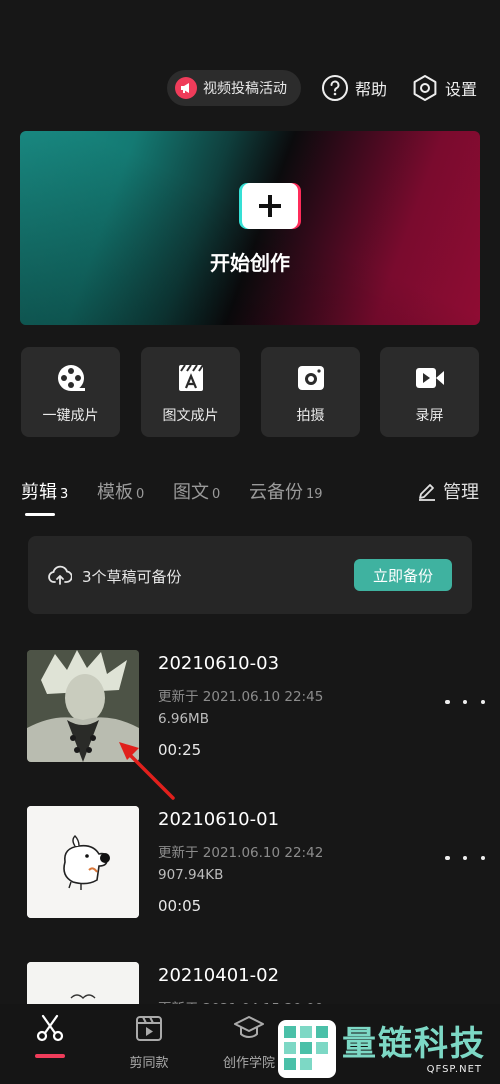  Describe the element at coordinates (354, 88) in the screenshot. I see `help-button: 帮助` at that location.